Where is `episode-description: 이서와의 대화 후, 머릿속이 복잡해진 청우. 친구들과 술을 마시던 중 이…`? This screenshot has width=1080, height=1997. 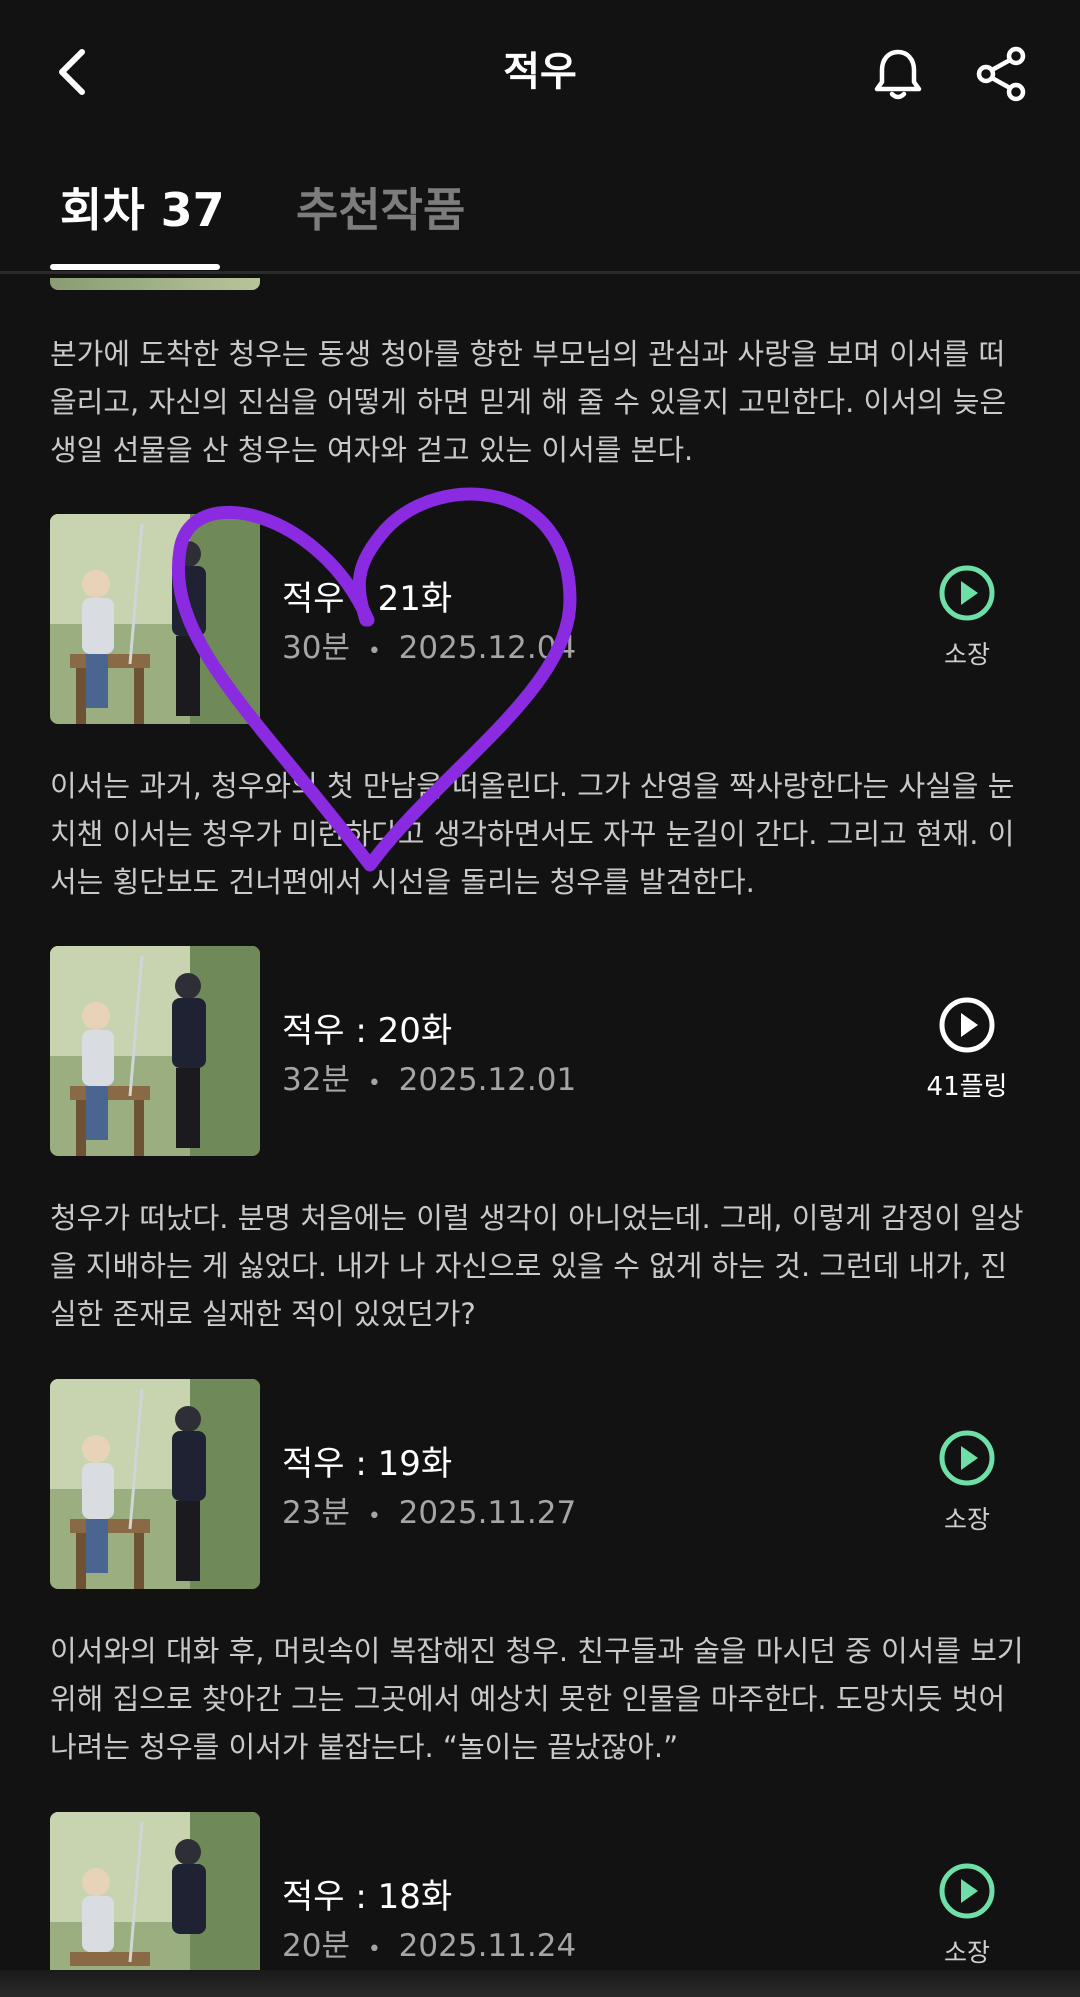
episode-description: 이서와의 대화 후, 머릿속이 복잡해진 청우. 친구들과 술을 마시던 중 이… is located at coordinates (537, 1699).